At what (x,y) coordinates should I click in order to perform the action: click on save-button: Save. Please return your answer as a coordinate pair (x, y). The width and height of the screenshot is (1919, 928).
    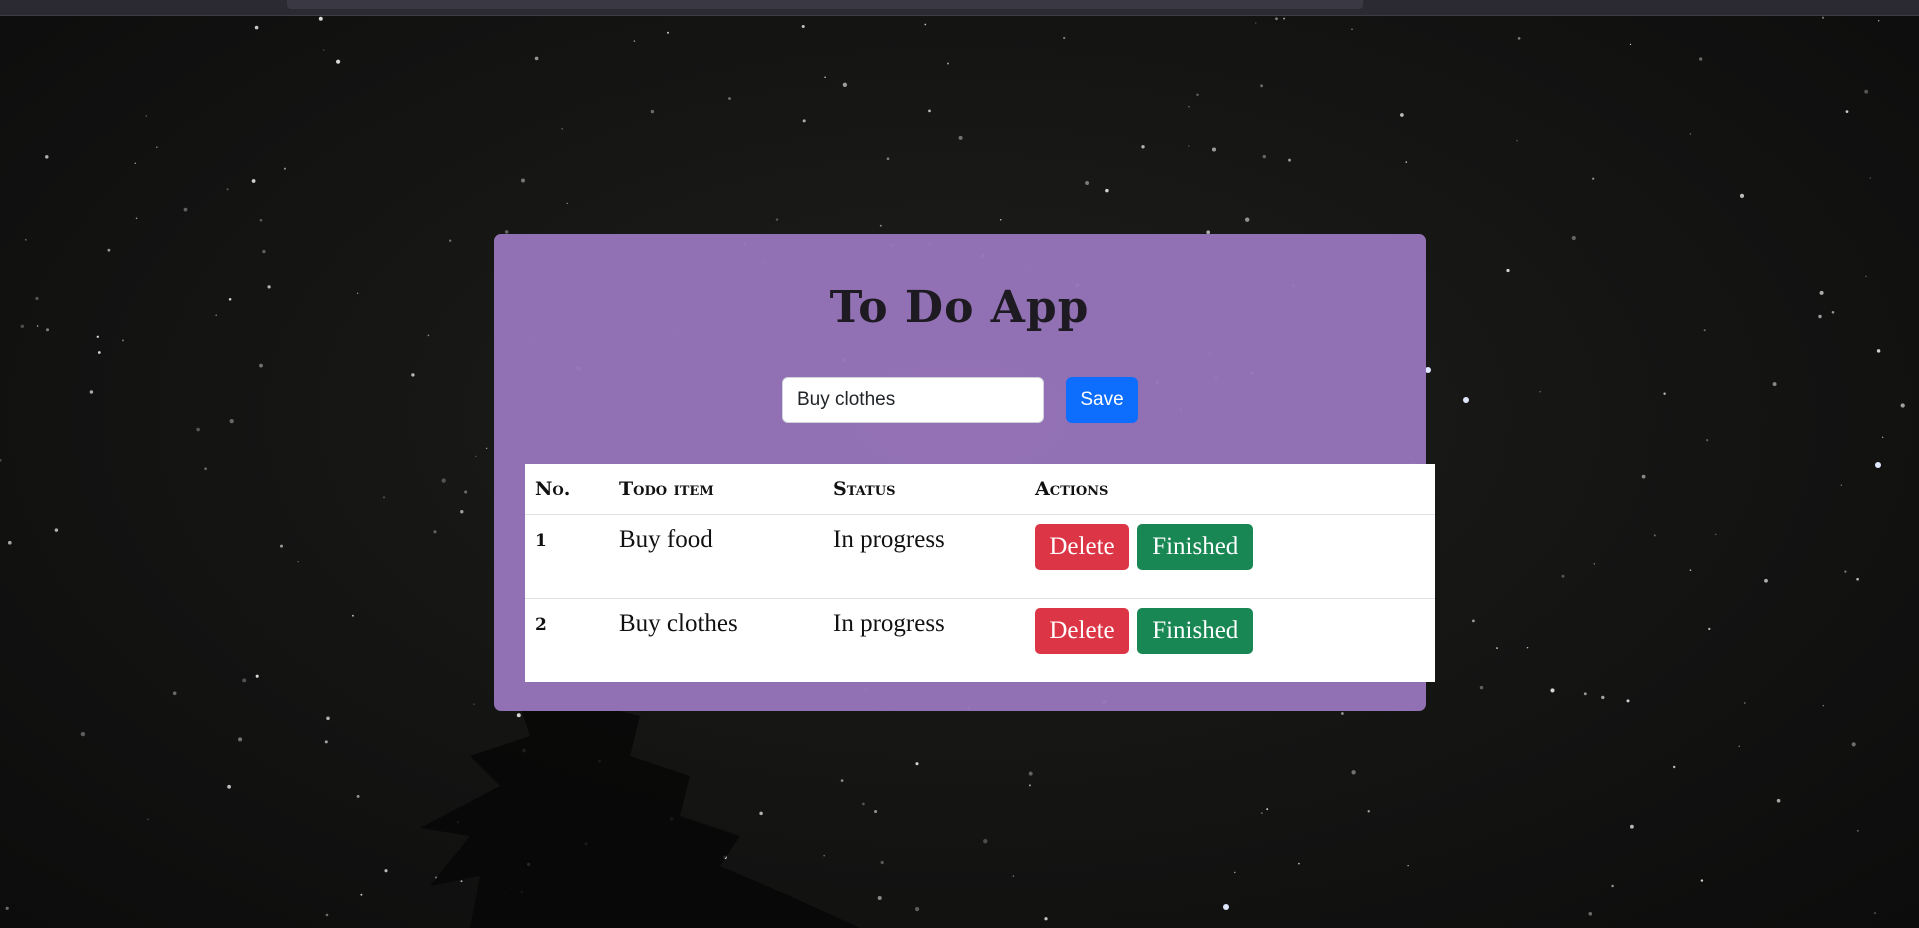
    Looking at the image, I should click on (1102, 400).